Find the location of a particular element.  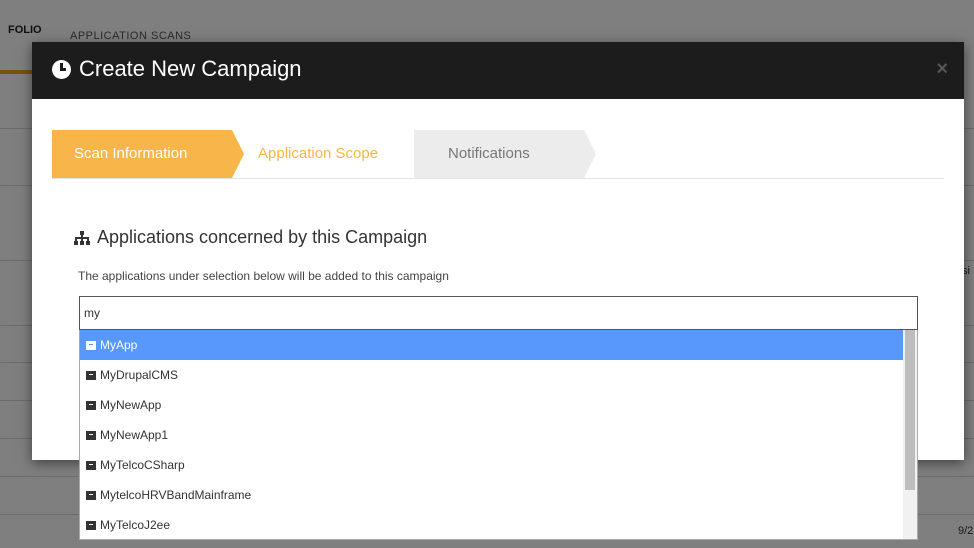

clock-icon is located at coordinates (61, 69).